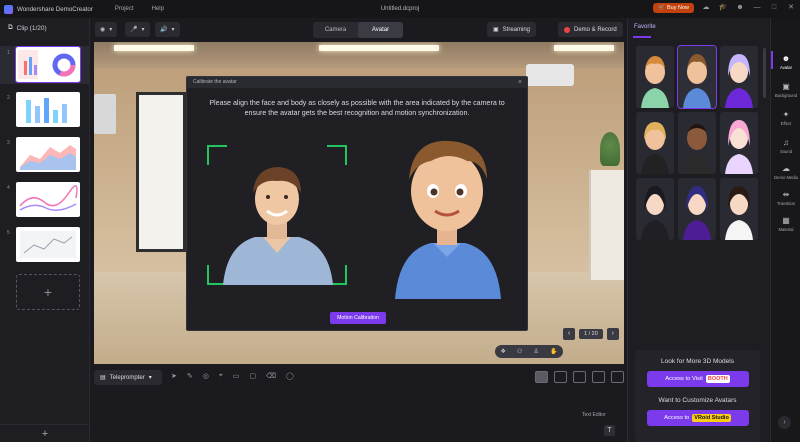 This screenshot has width=800, height=442. What do you see at coordinates (503, 351) in the screenshot?
I see `gesture-icon: ❖` at bounding box center [503, 351].